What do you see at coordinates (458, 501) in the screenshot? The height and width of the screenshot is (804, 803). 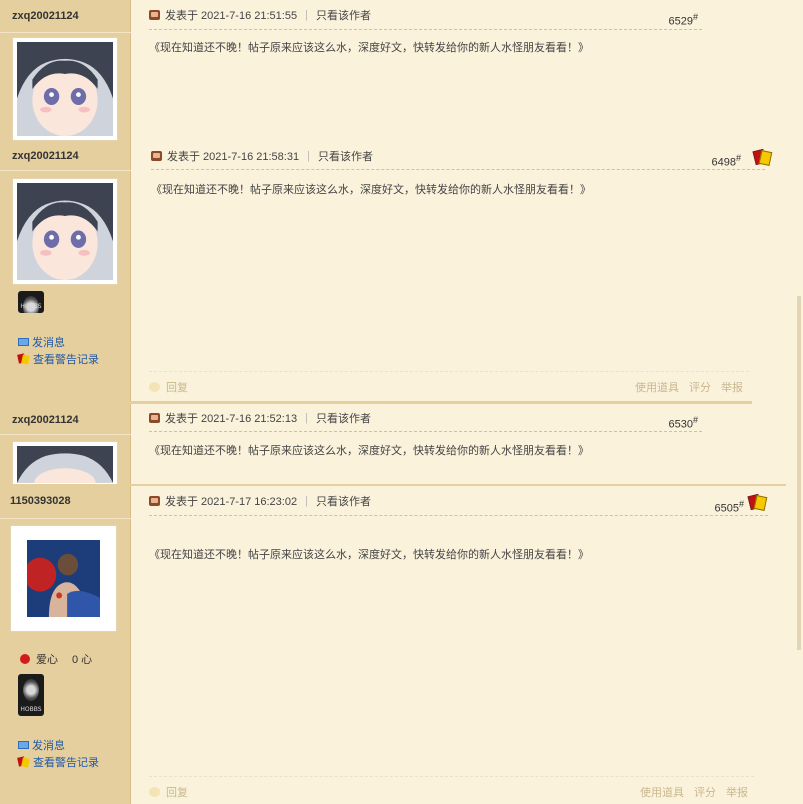 I see `post-meta: 发表于 2021-7-17 16:23:02 | 只看该作者` at bounding box center [458, 501].